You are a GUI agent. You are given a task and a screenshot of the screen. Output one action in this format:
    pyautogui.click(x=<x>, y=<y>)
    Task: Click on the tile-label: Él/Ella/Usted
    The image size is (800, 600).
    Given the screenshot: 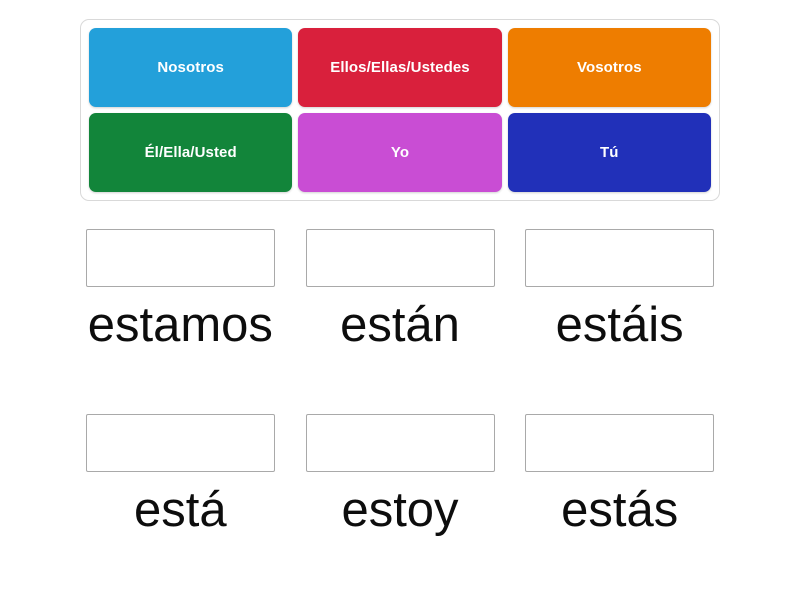 What is the action you would take?
    pyautogui.click(x=190, y=152)
    